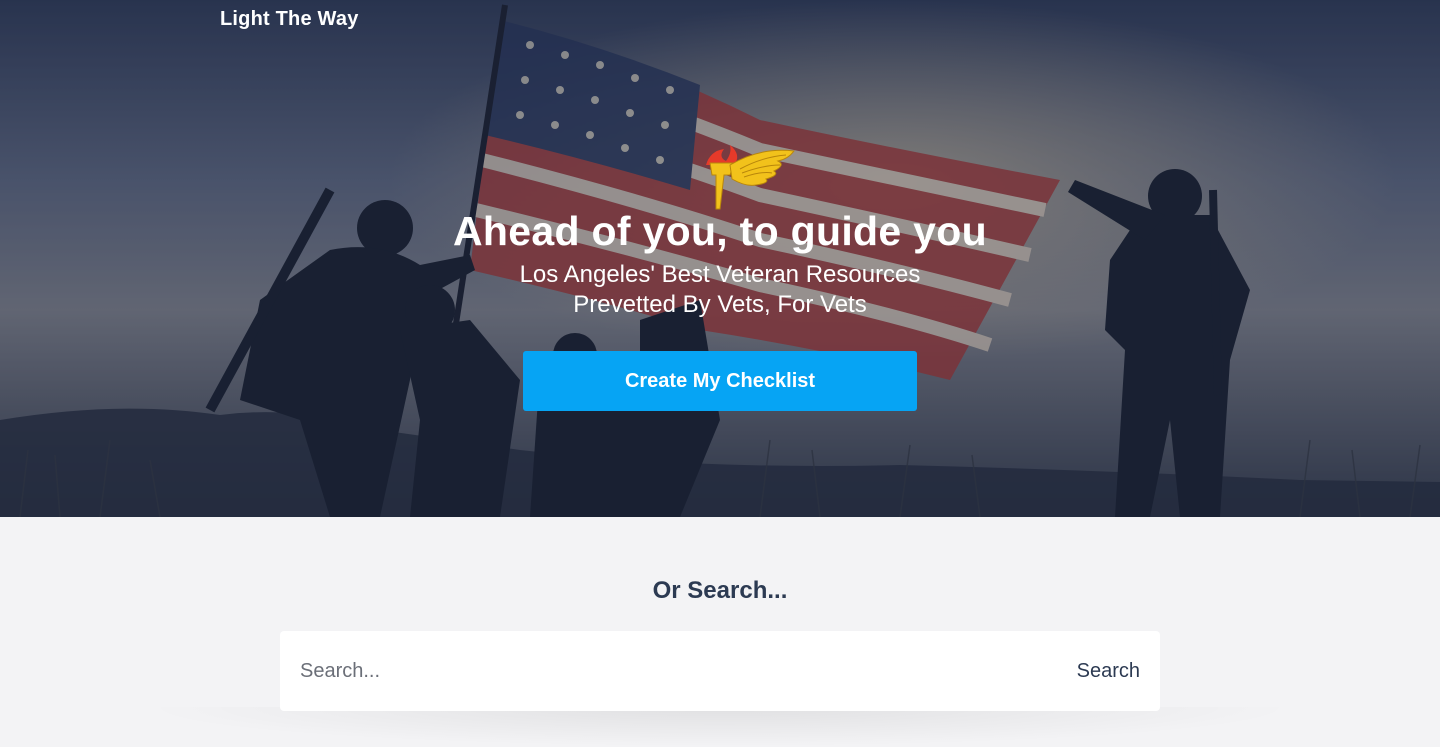 This screenshot has width=1440, height=747. I want to click on search-bar: Search, so click(720, 671).